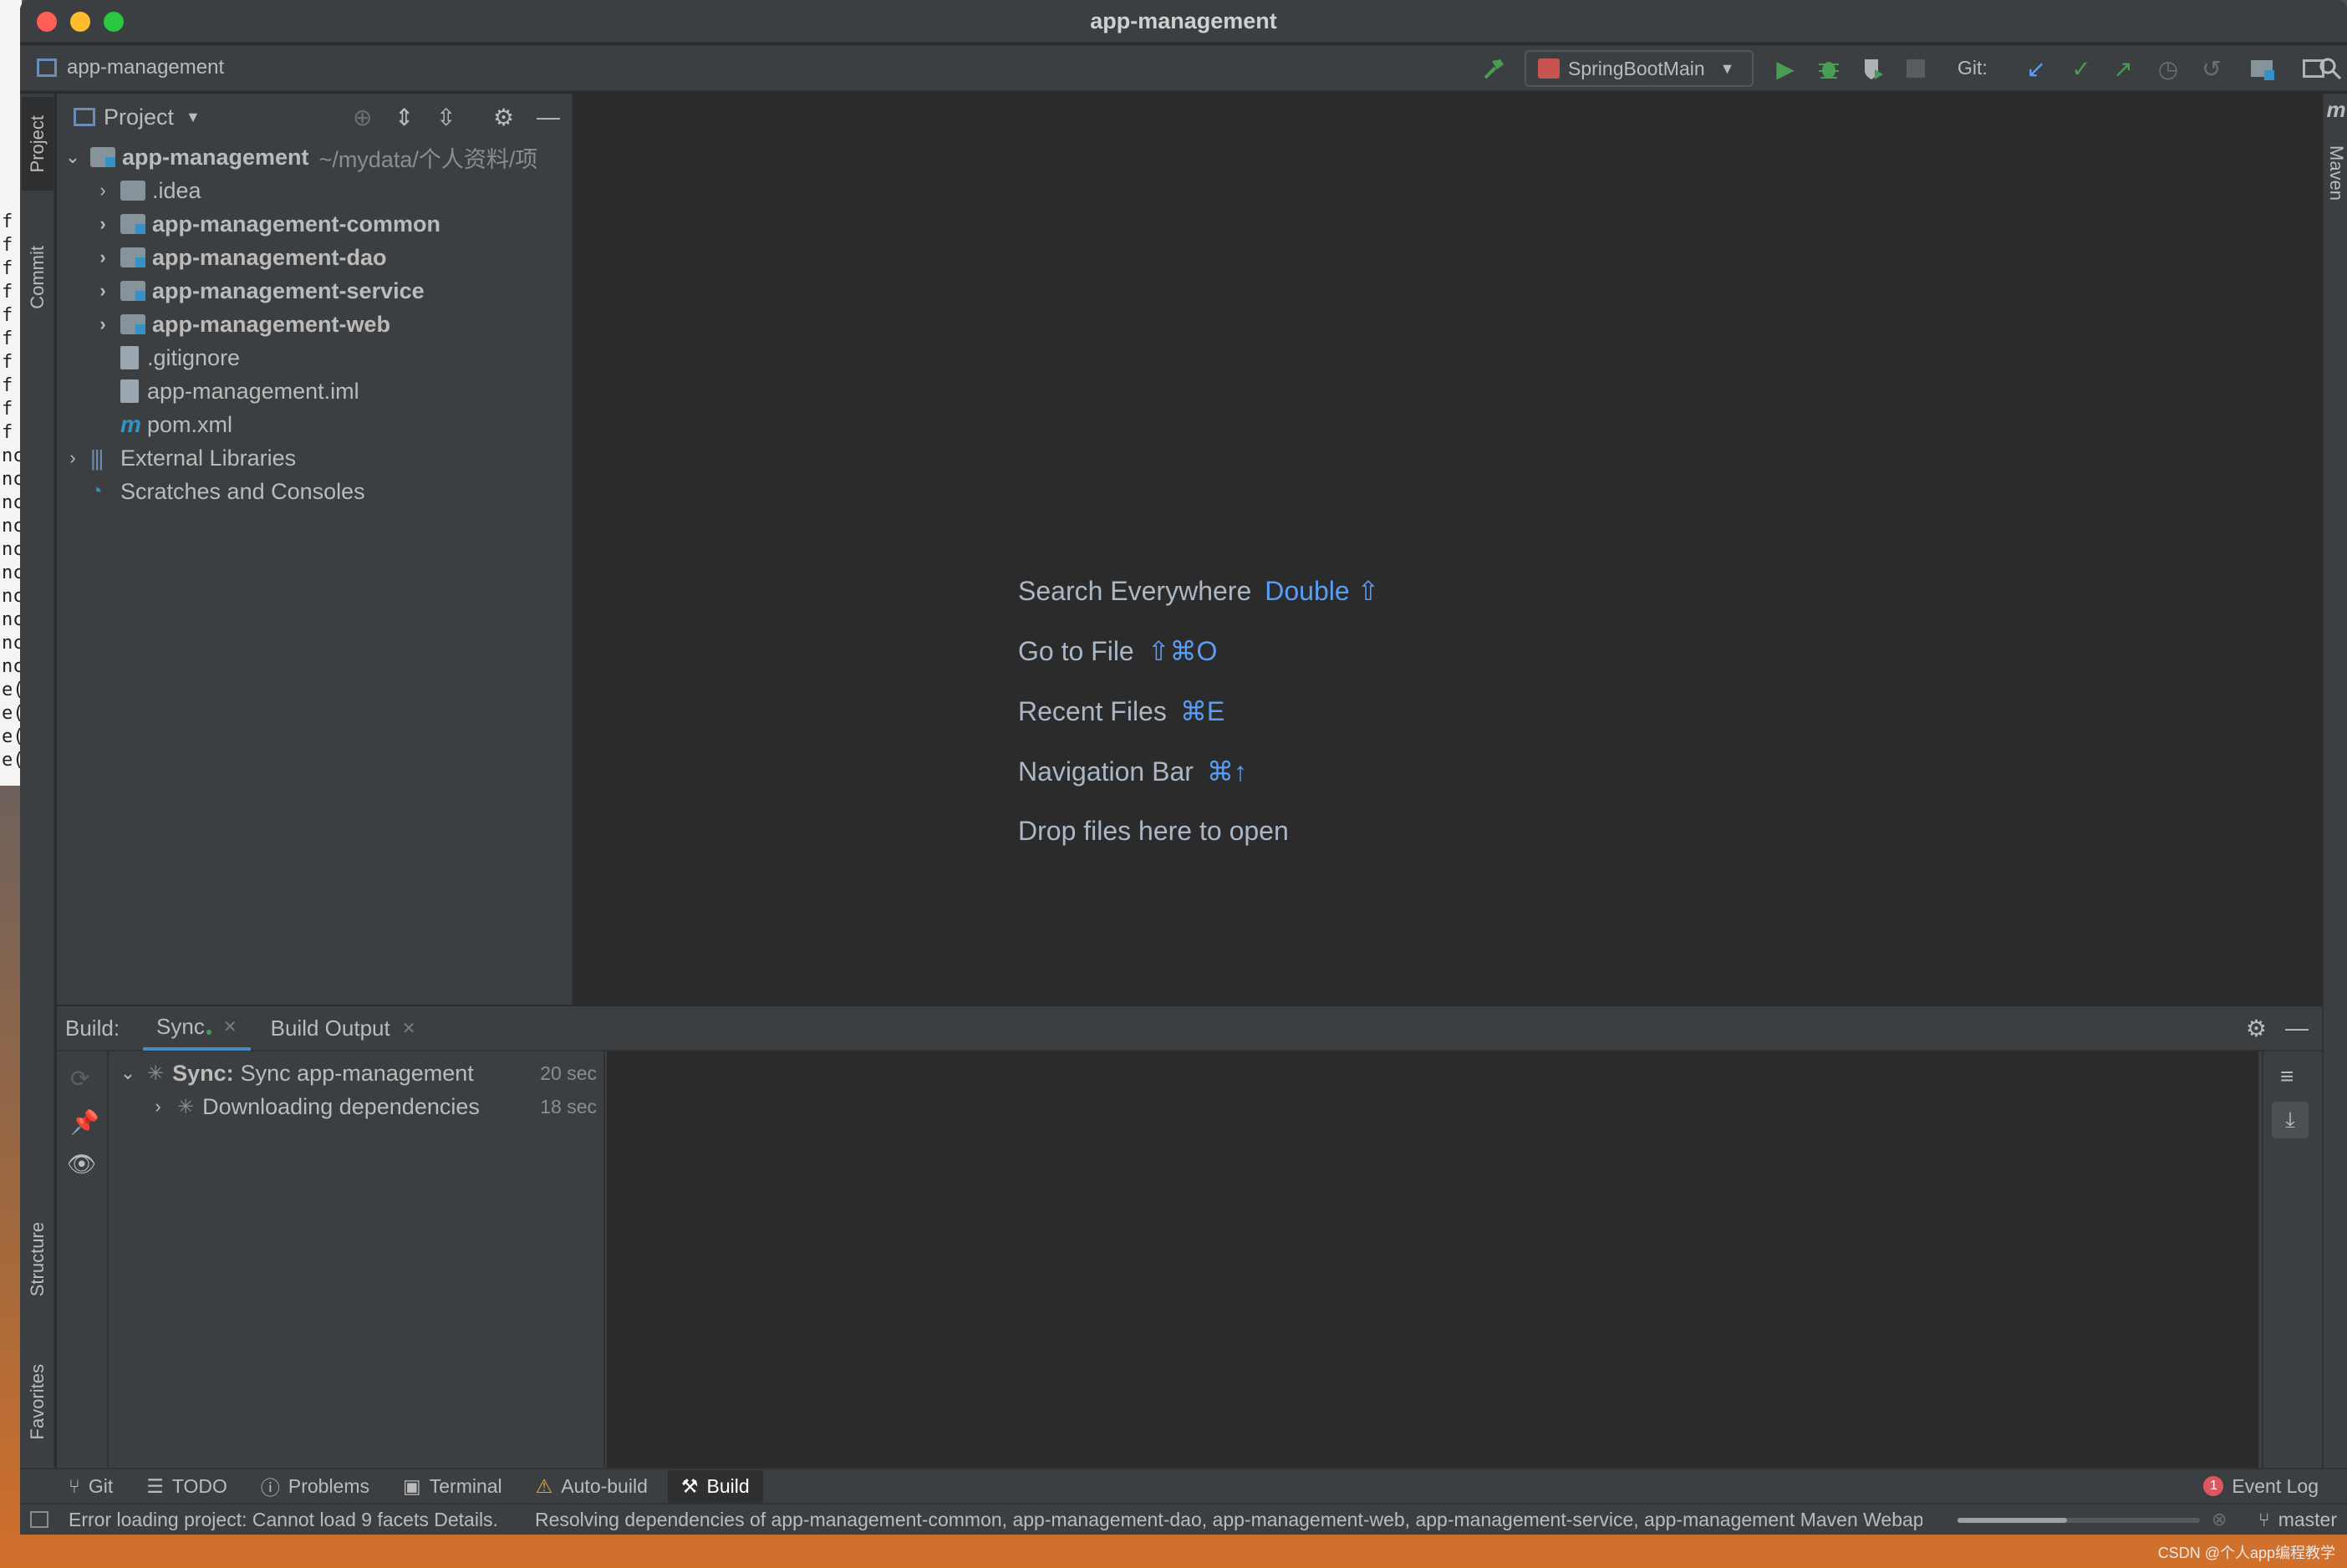 This screenshot has height=1568, width=2347. What do you see at coordinates (315, 391) in the screenshot?
I see `tree-item-file: app-management.iml` at bounding box center [315, 391].